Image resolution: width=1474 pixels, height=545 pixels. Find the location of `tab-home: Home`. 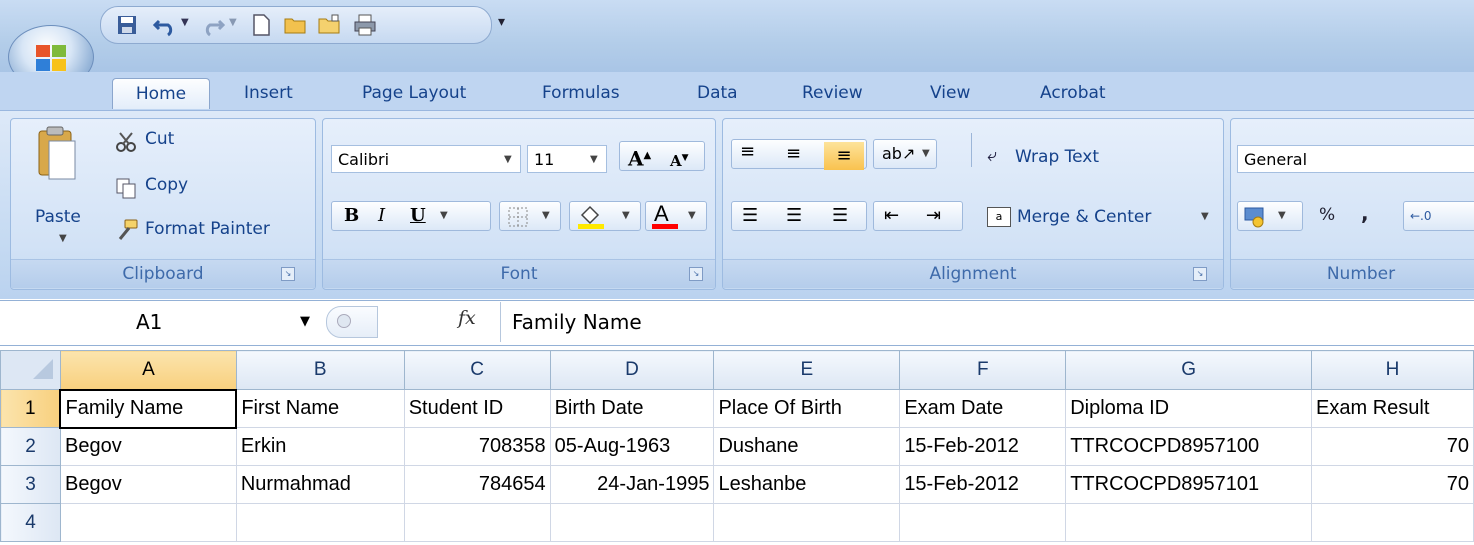

tab-home: Home is located at coordinates (161, 93).